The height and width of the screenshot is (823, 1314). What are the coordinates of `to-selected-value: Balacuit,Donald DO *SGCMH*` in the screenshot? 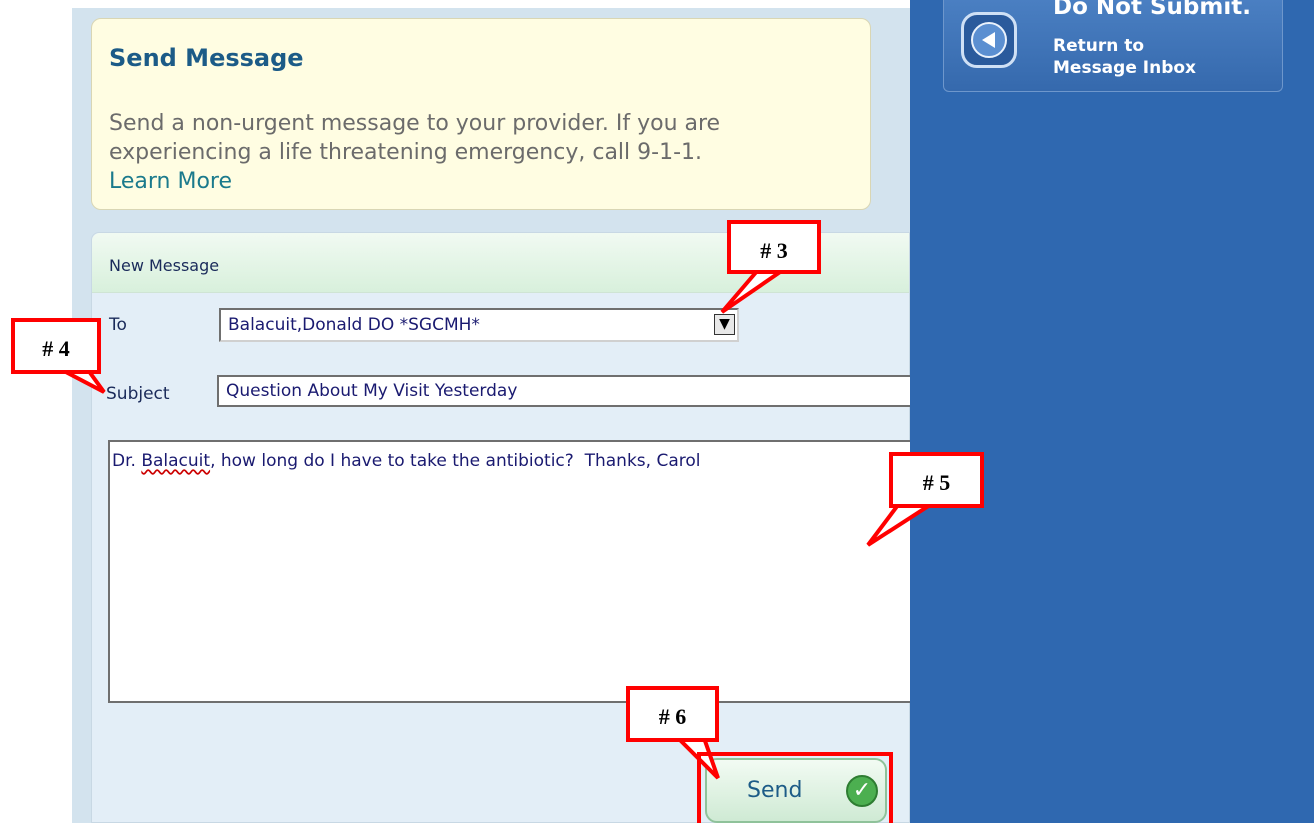 It's located at (354, 325).